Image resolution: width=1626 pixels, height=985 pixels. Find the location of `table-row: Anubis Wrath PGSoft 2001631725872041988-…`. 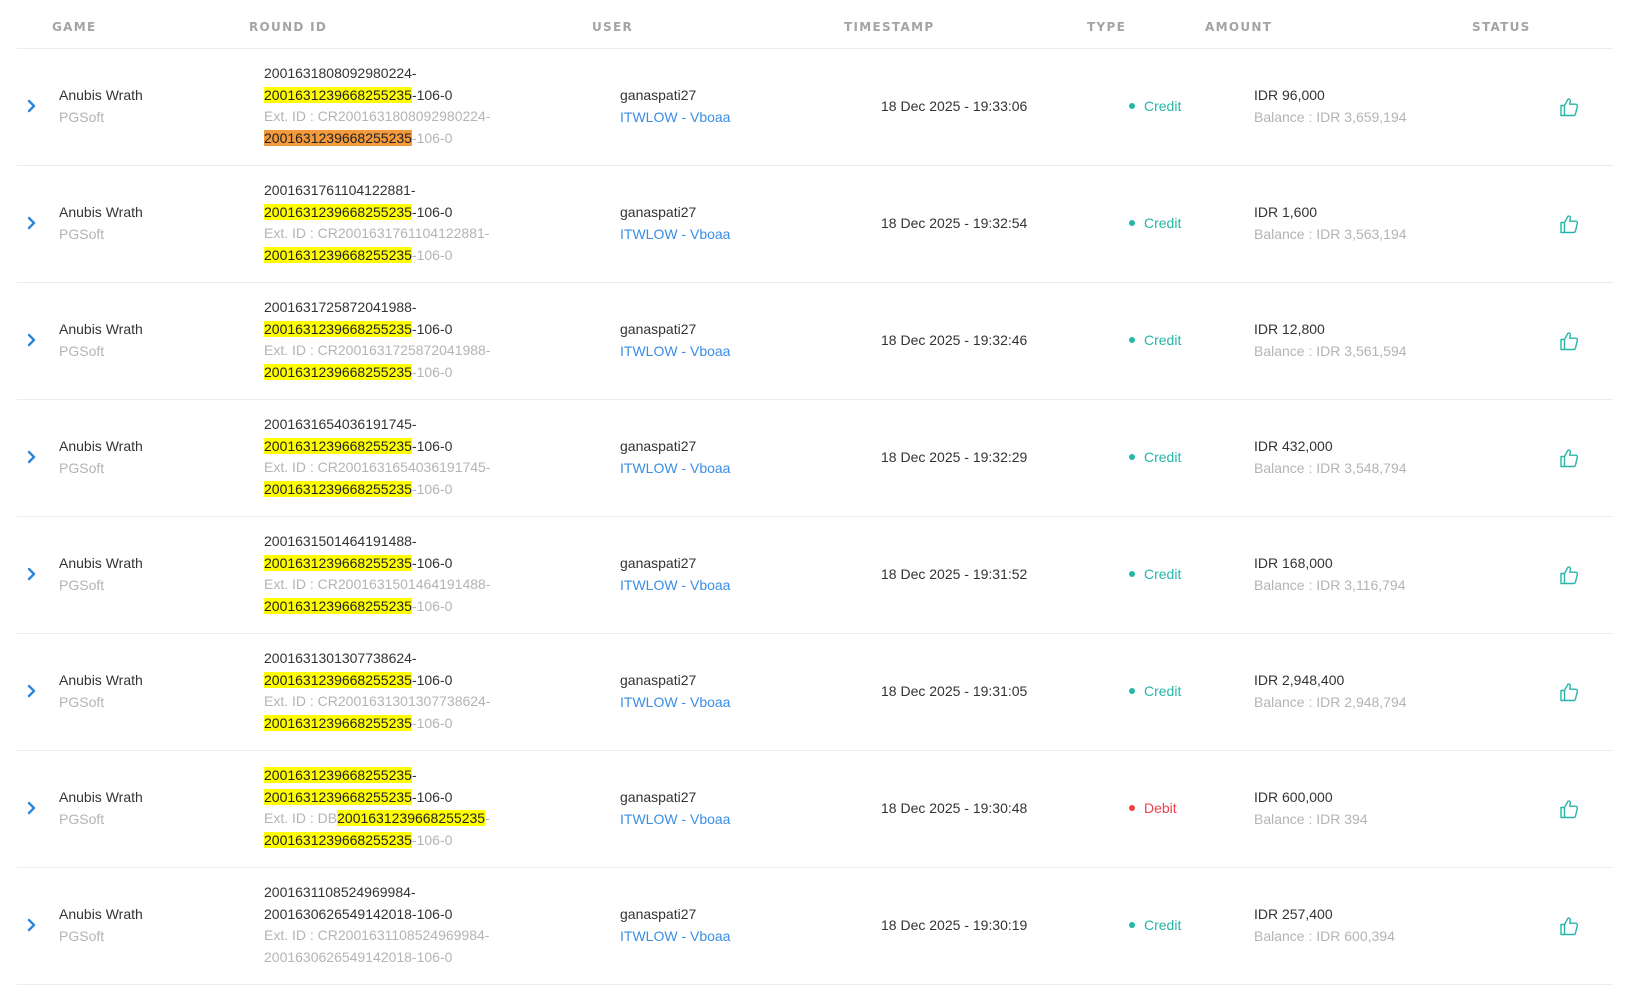

table-row: Anubis Wrath PGSoft 2001631725872041988-… is located at coordinates (815, 341).